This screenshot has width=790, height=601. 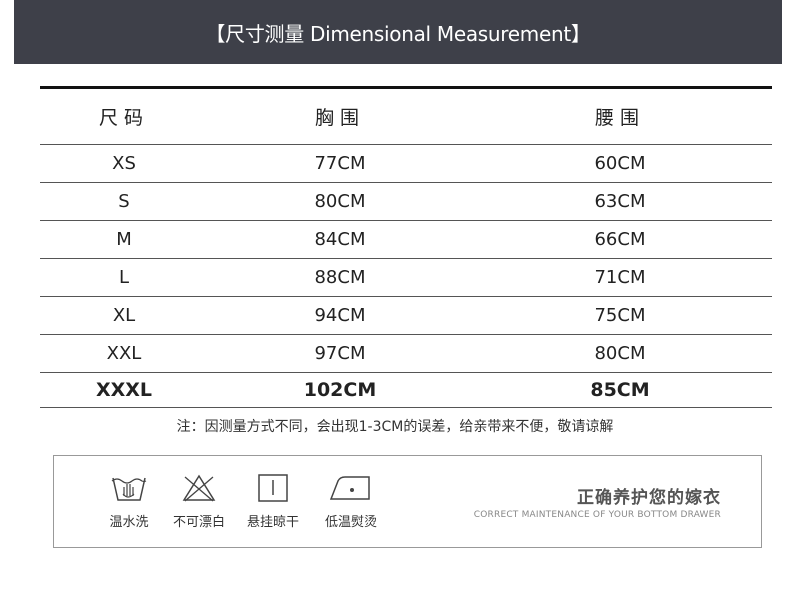 What do you see at coordinates (340, 315) in the screenshot?
I see `chest-cell: 94CM` at bounding box center [340, 315].